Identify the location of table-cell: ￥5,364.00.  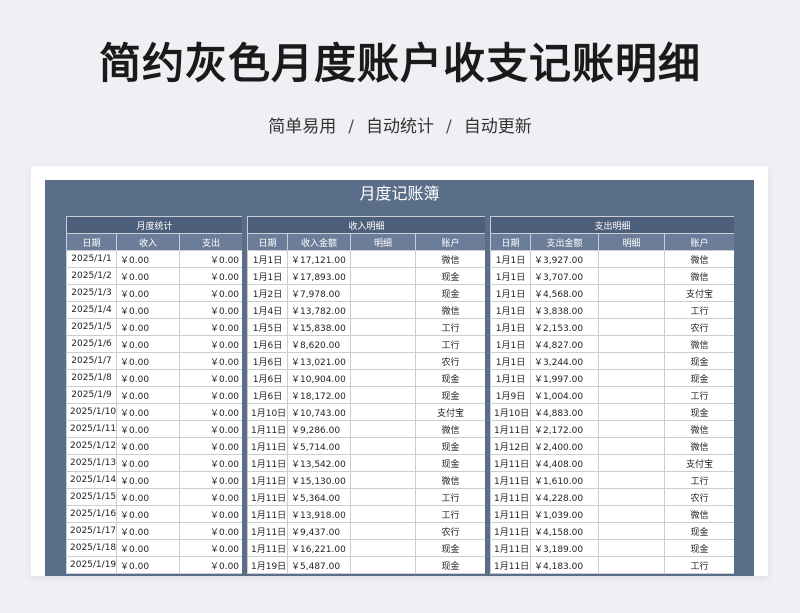
(319, 497).